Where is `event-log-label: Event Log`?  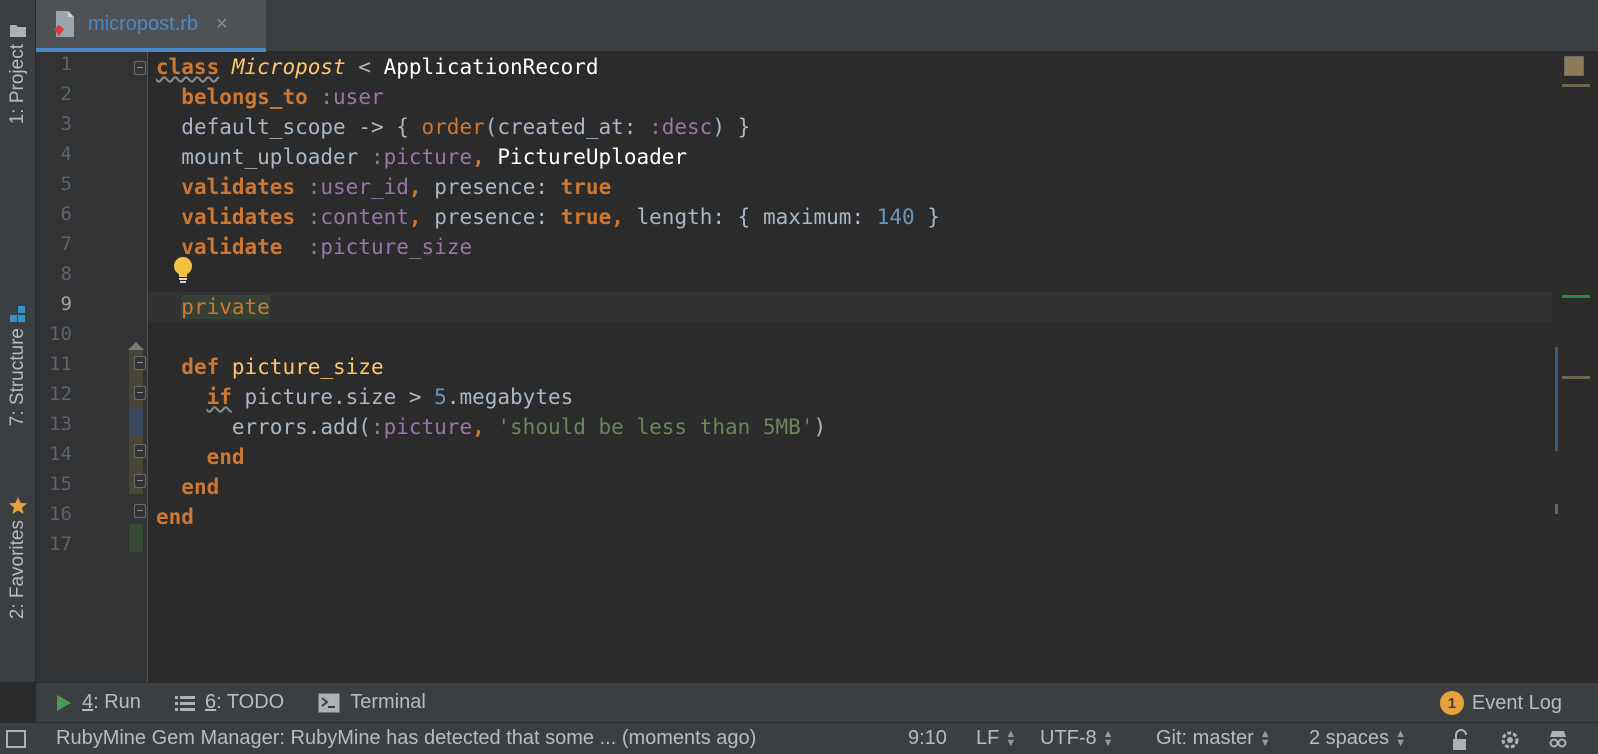
event-log-label: Event Log is located at coordinates (1516, 702).